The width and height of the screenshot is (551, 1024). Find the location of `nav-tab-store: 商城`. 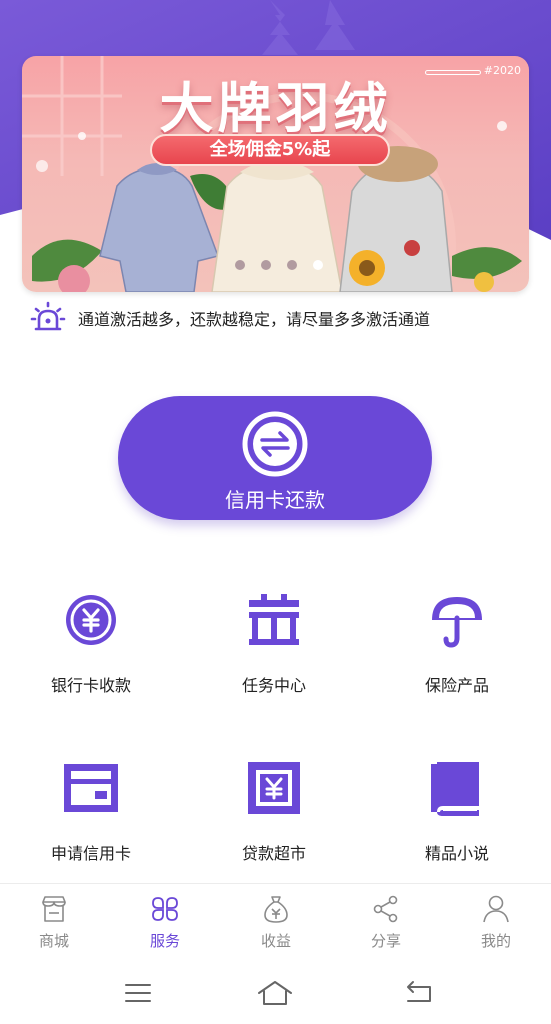

nav-tab-store: 商城 is located at coordinates (54, 922).